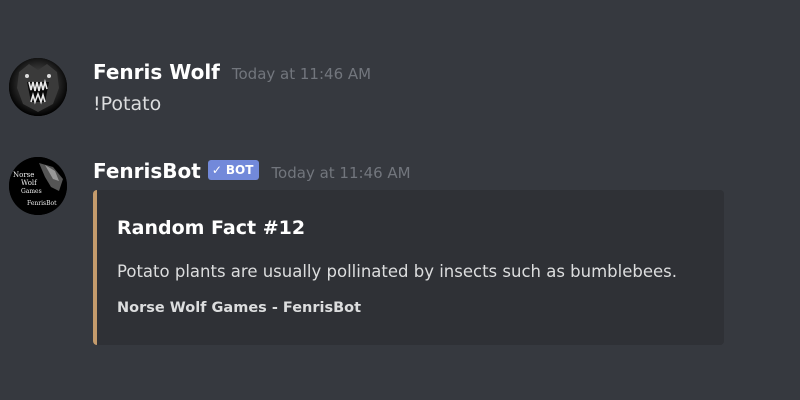 This screenshot has width=800, height=400. I want to click on wolf-snarl-icon, so click(38, 87).